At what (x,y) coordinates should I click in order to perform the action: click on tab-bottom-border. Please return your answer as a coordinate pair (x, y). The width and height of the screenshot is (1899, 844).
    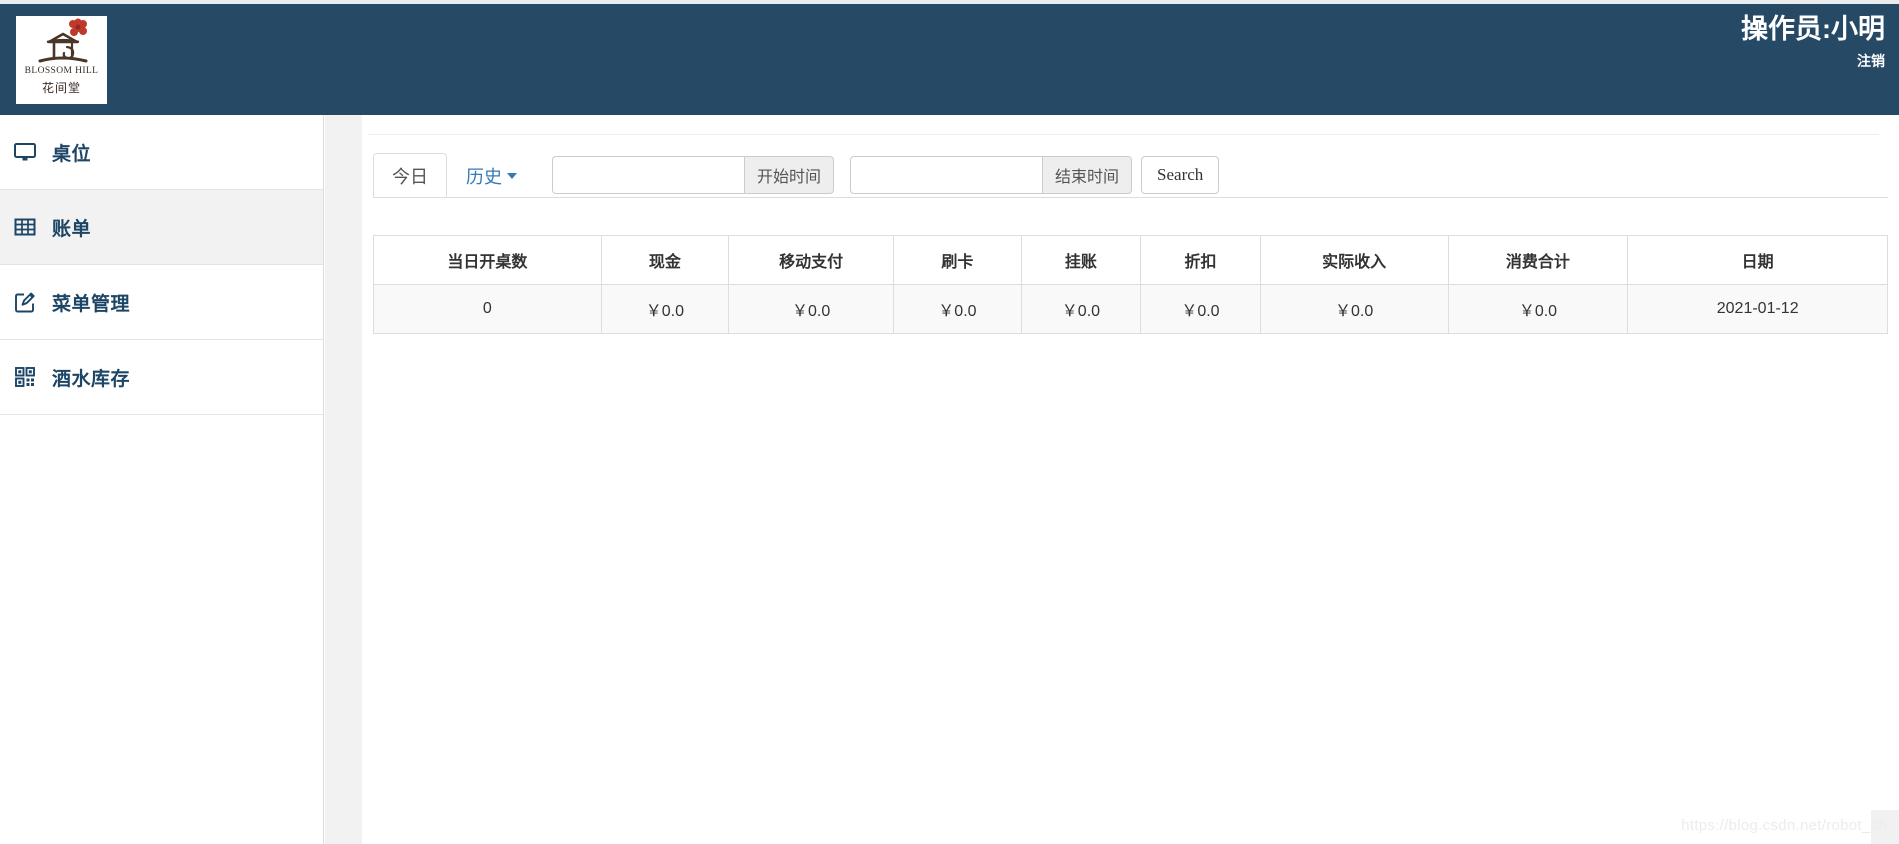
    Looking at the image, I should click on (1130, 197).